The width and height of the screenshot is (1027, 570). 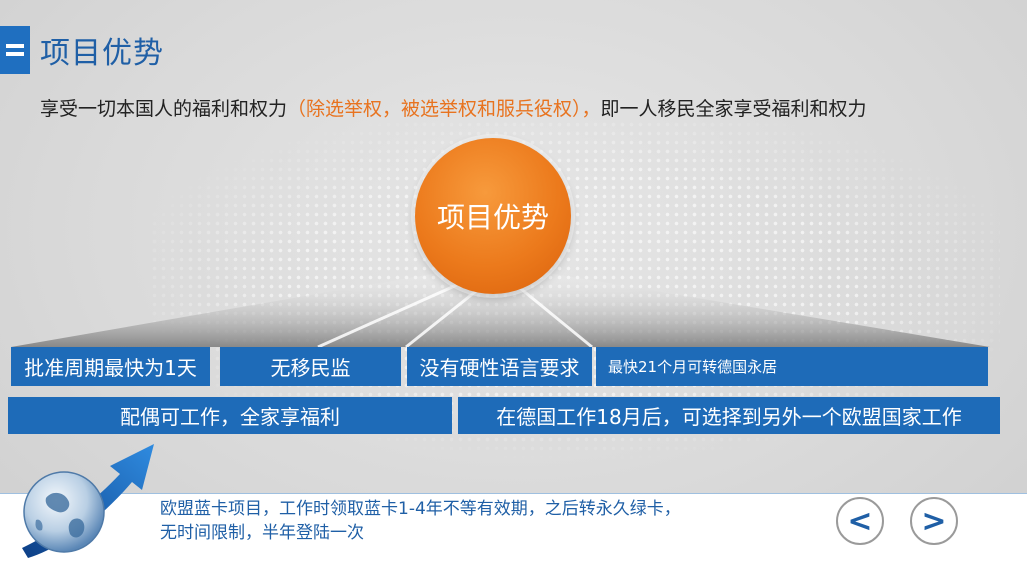 I want to click on benefit-box: 批准周期最快为1天, so click(x=110, y=366).